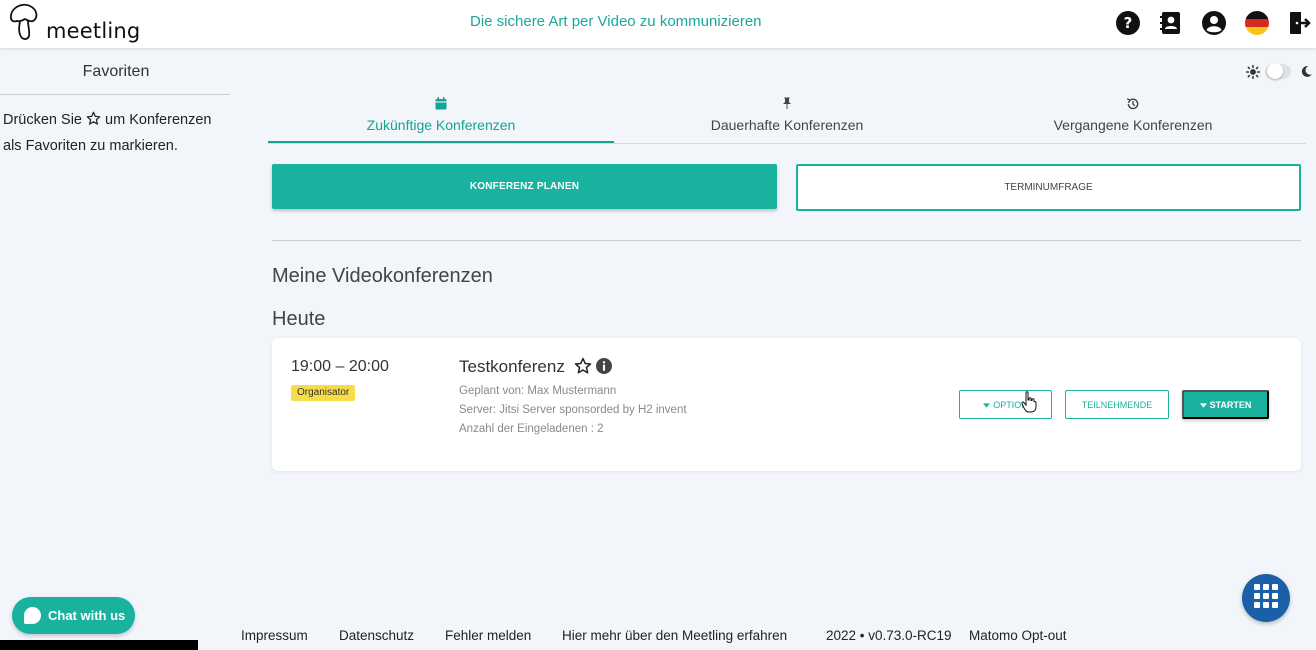 The width and height of the screenshot is (1316, 650). I want to click on black-bar, so click(99, 645).